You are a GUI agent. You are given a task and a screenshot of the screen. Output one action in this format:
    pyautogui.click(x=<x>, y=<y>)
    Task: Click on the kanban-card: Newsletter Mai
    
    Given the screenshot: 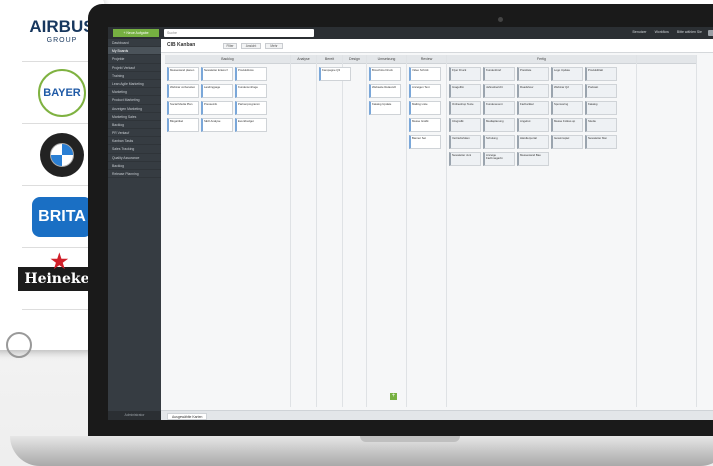 What is the action you would take?
    pyautogui.click(x=601, y=142)
    